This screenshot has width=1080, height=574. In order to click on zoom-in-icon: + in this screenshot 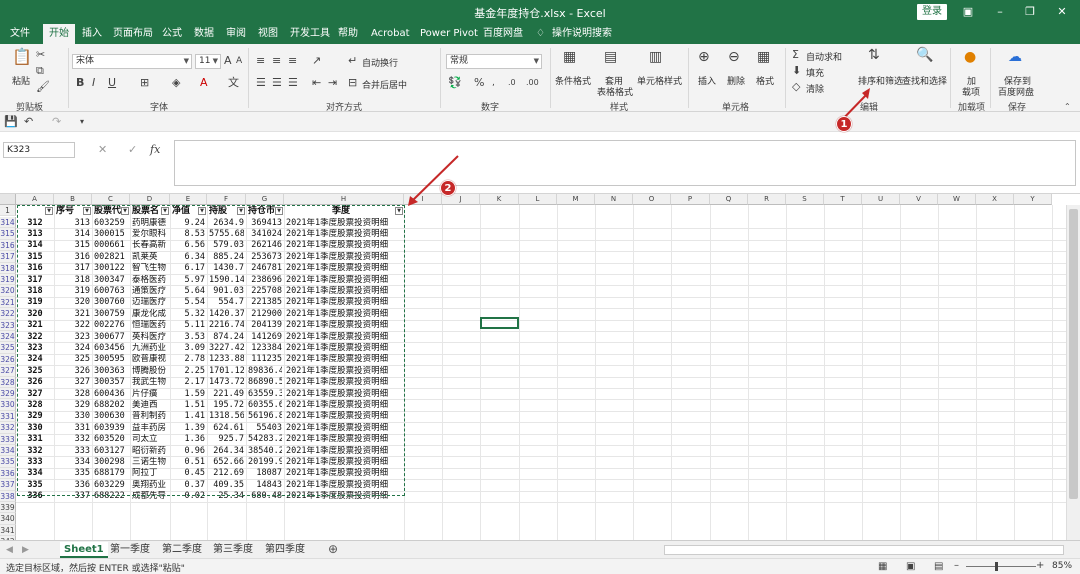, I will do `click(1040, 566)`.